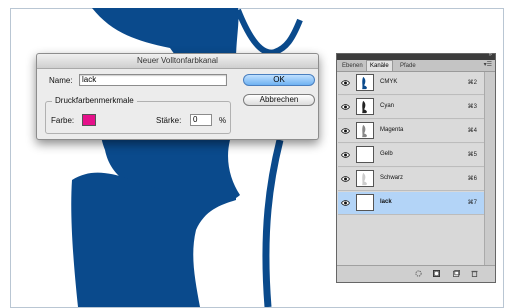 This screenshot has height=308, width=512. What do you see at coordinates (279, 80) in the screenshot?
I see `ok-button: OK` at bounding box center [279, 80].